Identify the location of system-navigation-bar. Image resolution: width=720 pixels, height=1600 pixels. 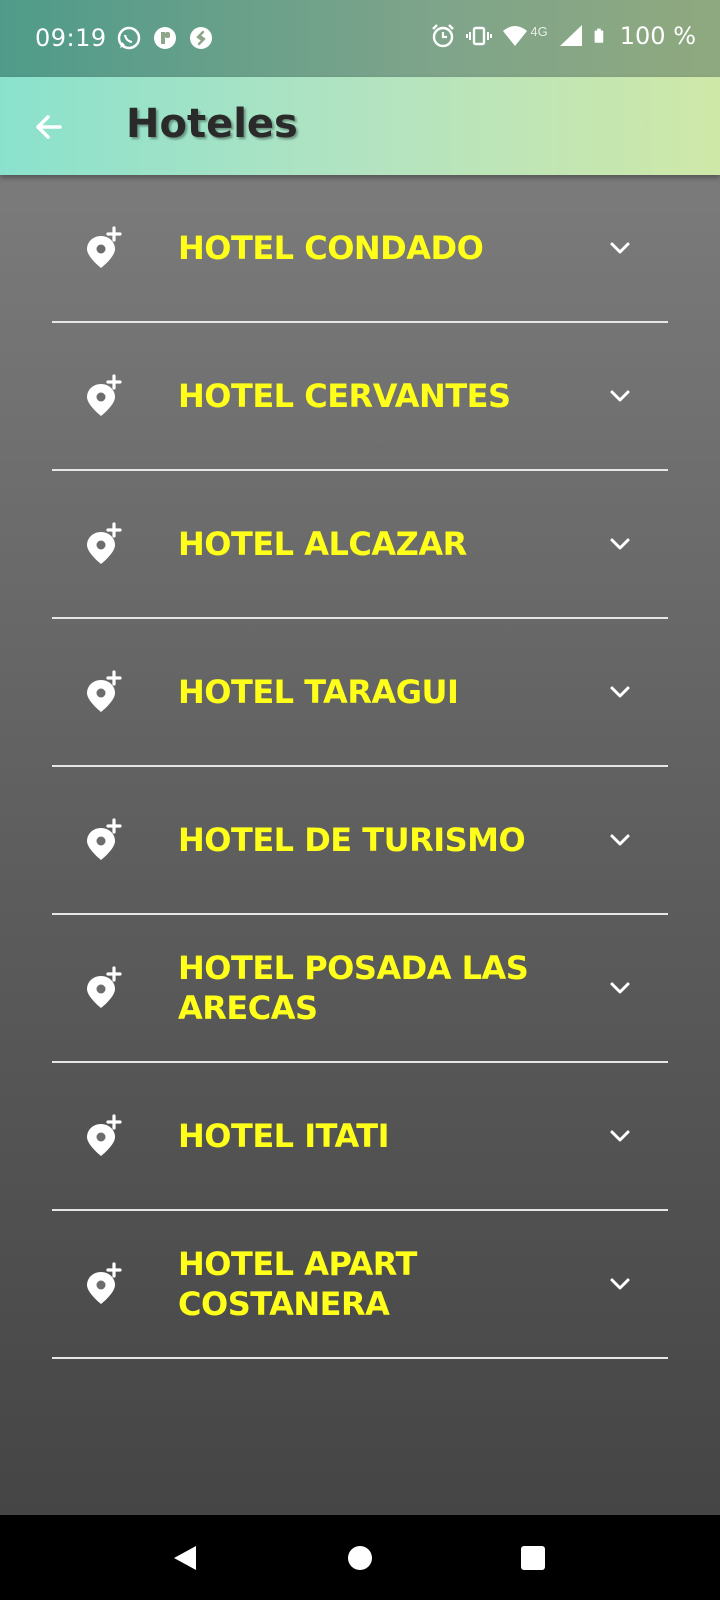
(360, 1557).